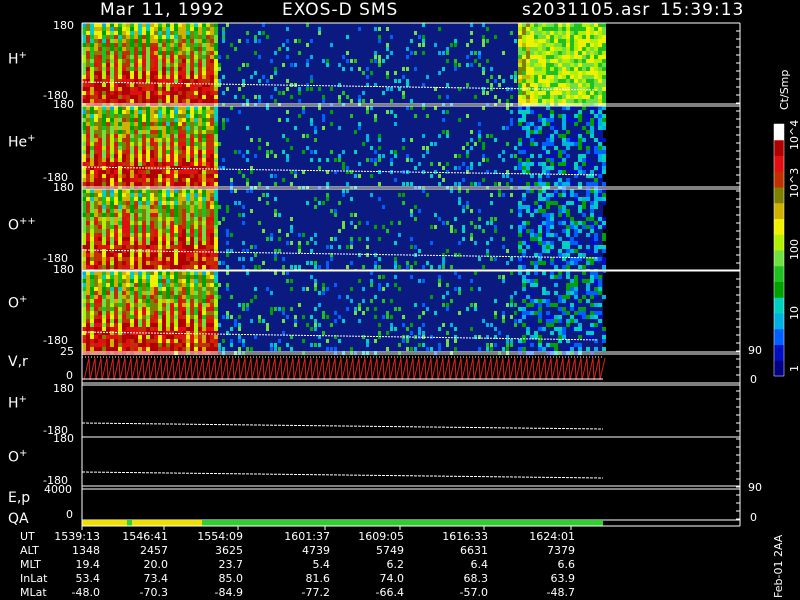  Describe the element at coordinates (69, 514) in the screenshot. I see `ep-left-bottom: 0` at that location.